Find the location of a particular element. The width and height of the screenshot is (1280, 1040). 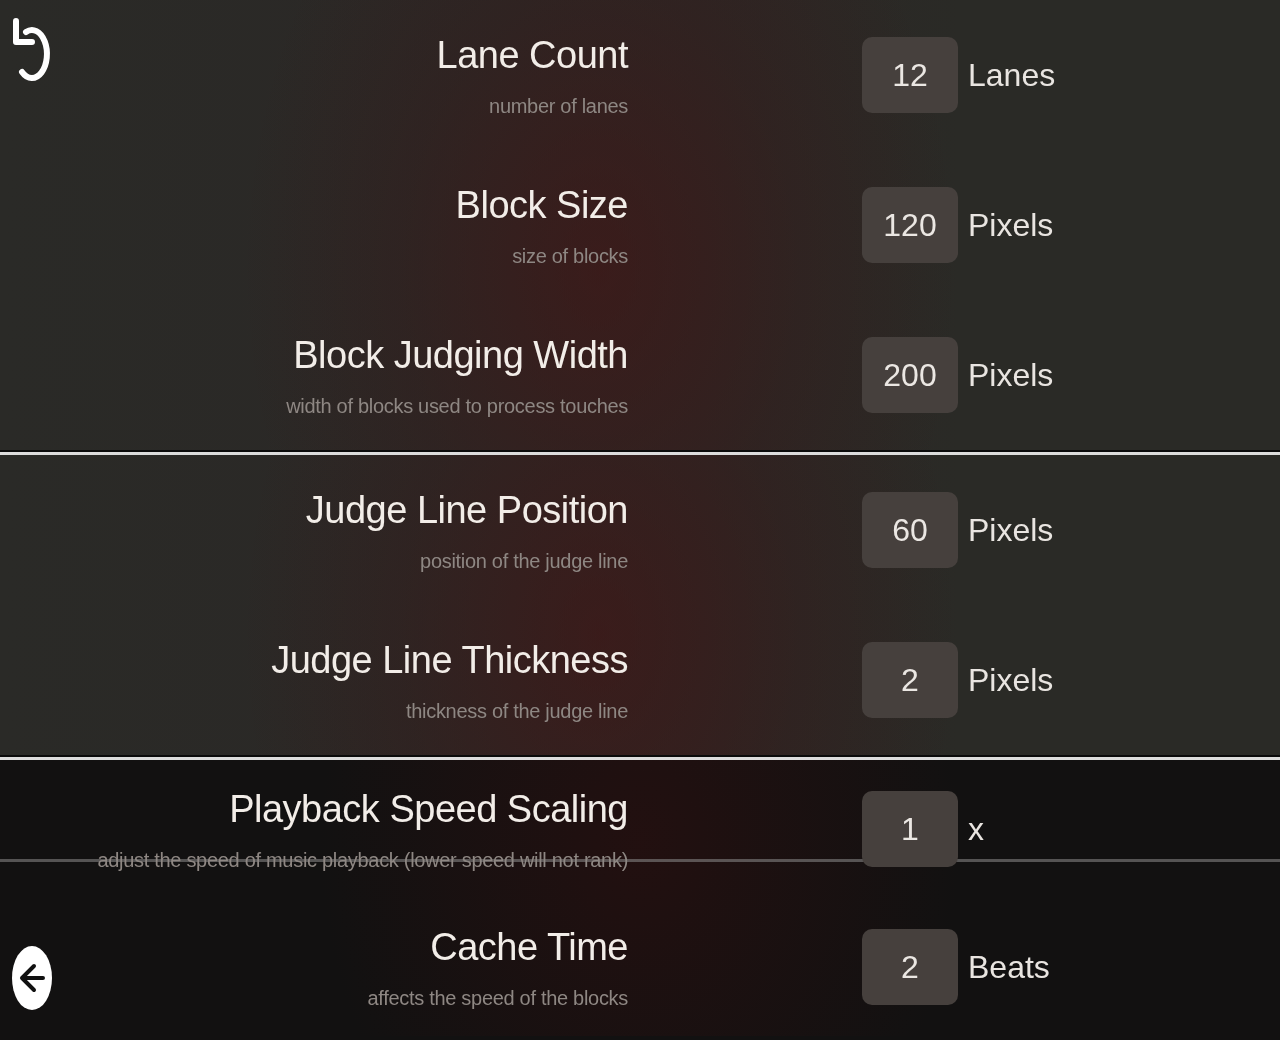

setting-description: thickness of the judge line is located at coordinates (516, 711).